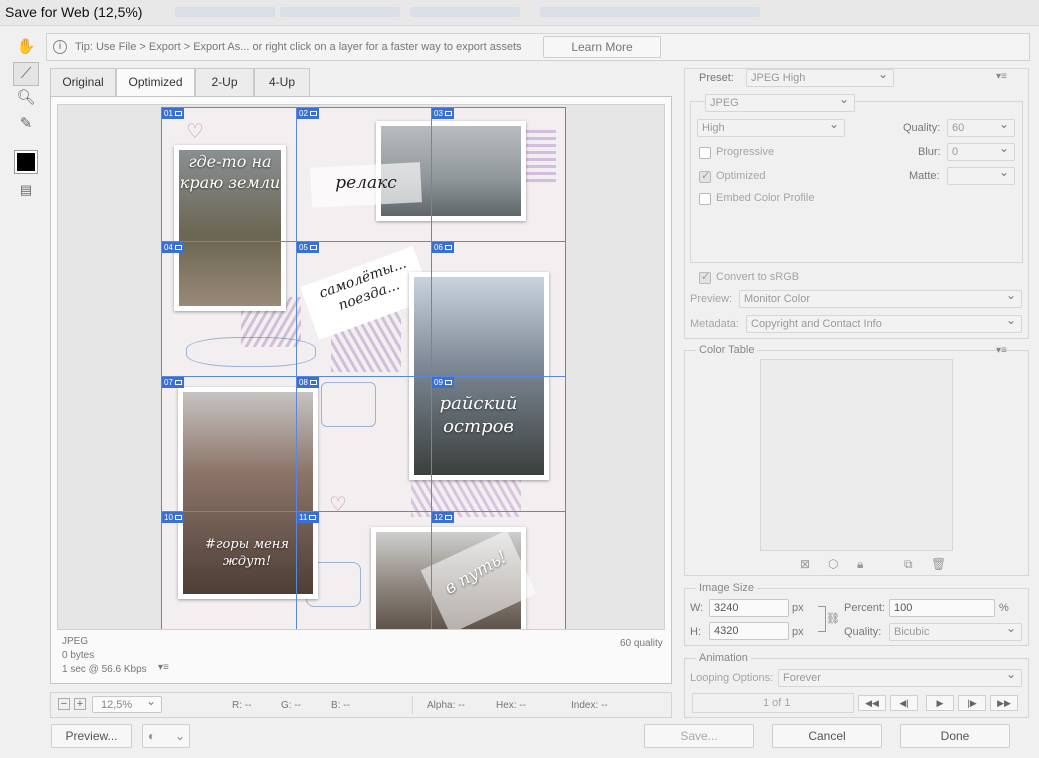 The height and width of the screenshot is (758, 1039). I want to click on convert-srgb-label: Convert to sRGB, so click(758, 277).